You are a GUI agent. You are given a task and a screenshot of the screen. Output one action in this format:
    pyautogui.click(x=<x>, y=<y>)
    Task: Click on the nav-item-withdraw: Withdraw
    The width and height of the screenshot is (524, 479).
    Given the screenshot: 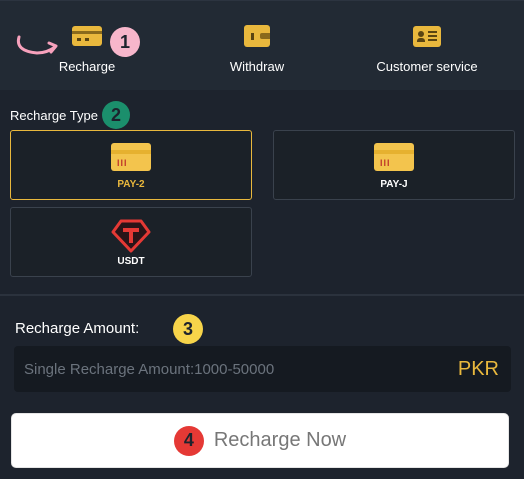 What is the action you would take?
    pyautogui.click(x=257, y=48)
    